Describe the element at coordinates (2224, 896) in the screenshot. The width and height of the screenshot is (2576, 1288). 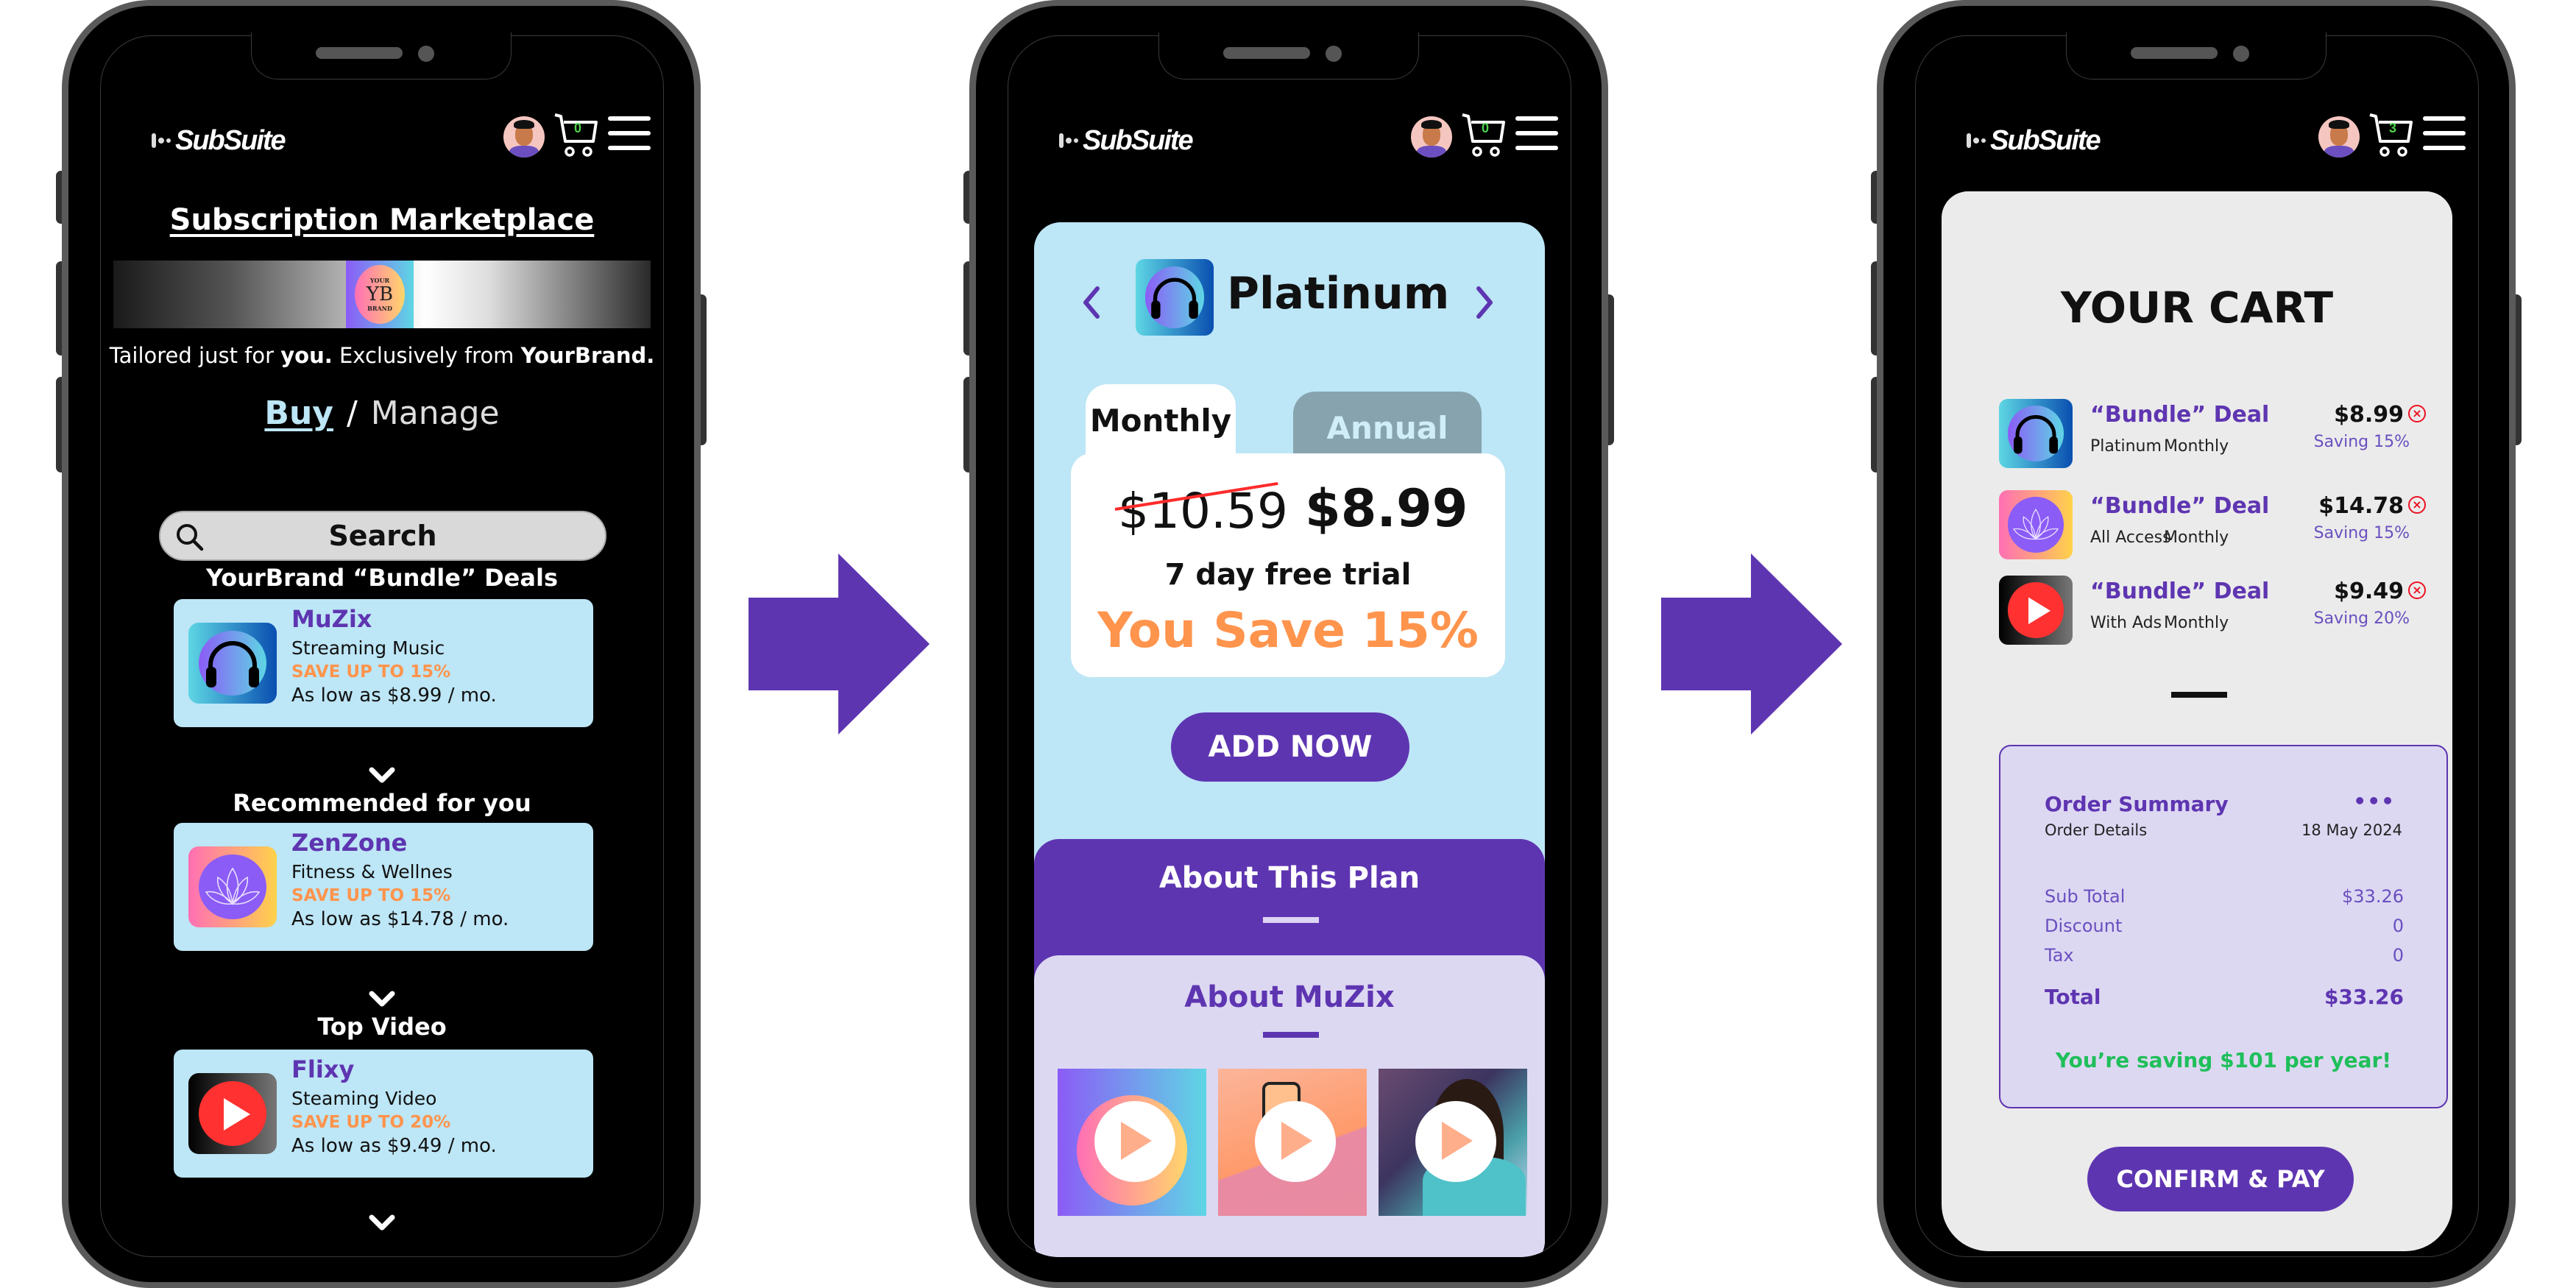
I see `summary-row: Sub Total $33.26` at that location.